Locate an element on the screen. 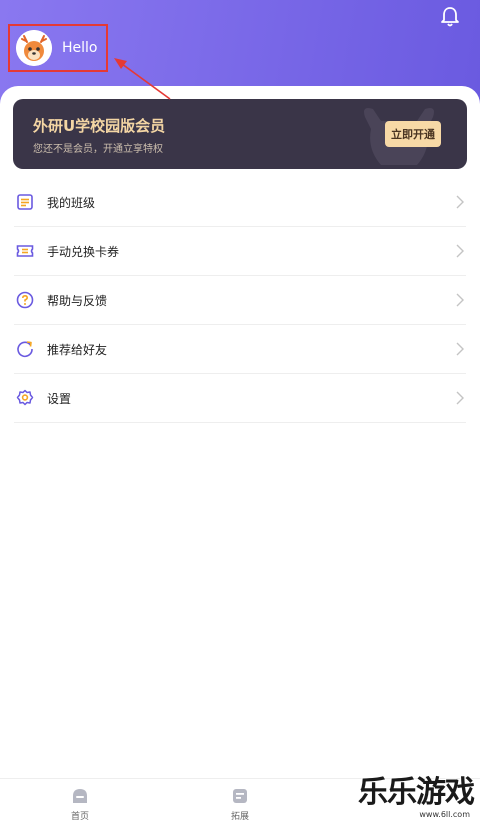 This screenshot has height=827, width=480. tab-home: 首页 is located at coordinates (80, 803).